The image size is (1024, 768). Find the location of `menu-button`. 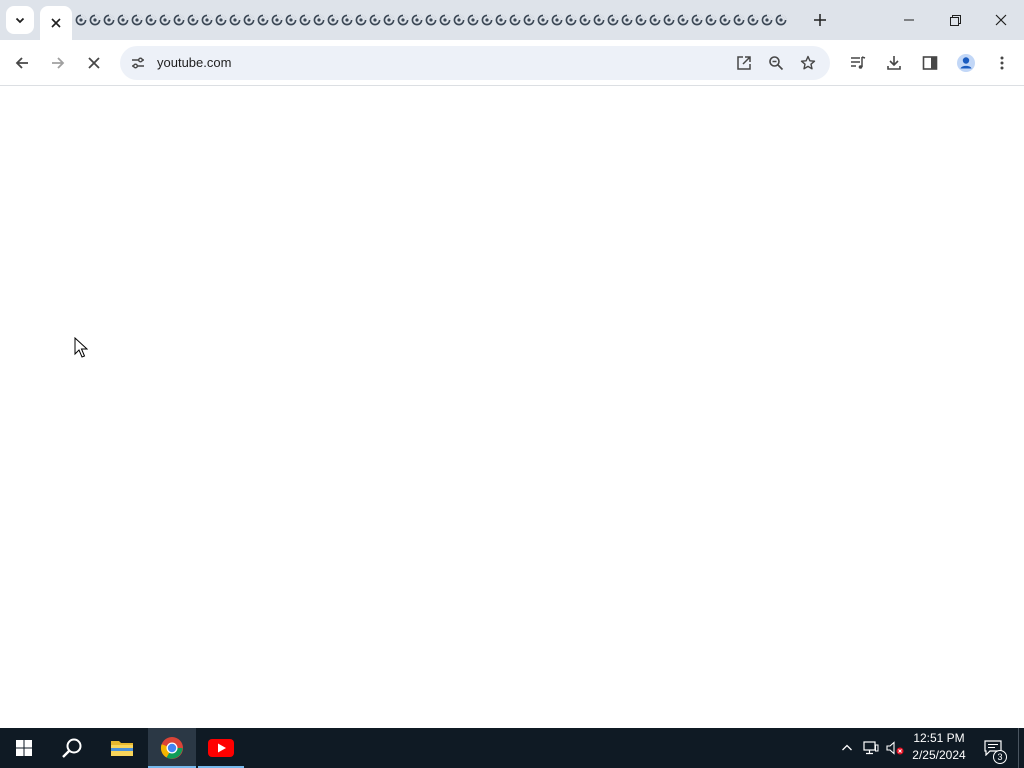

menu-button is located at coordinates (1002, 63).